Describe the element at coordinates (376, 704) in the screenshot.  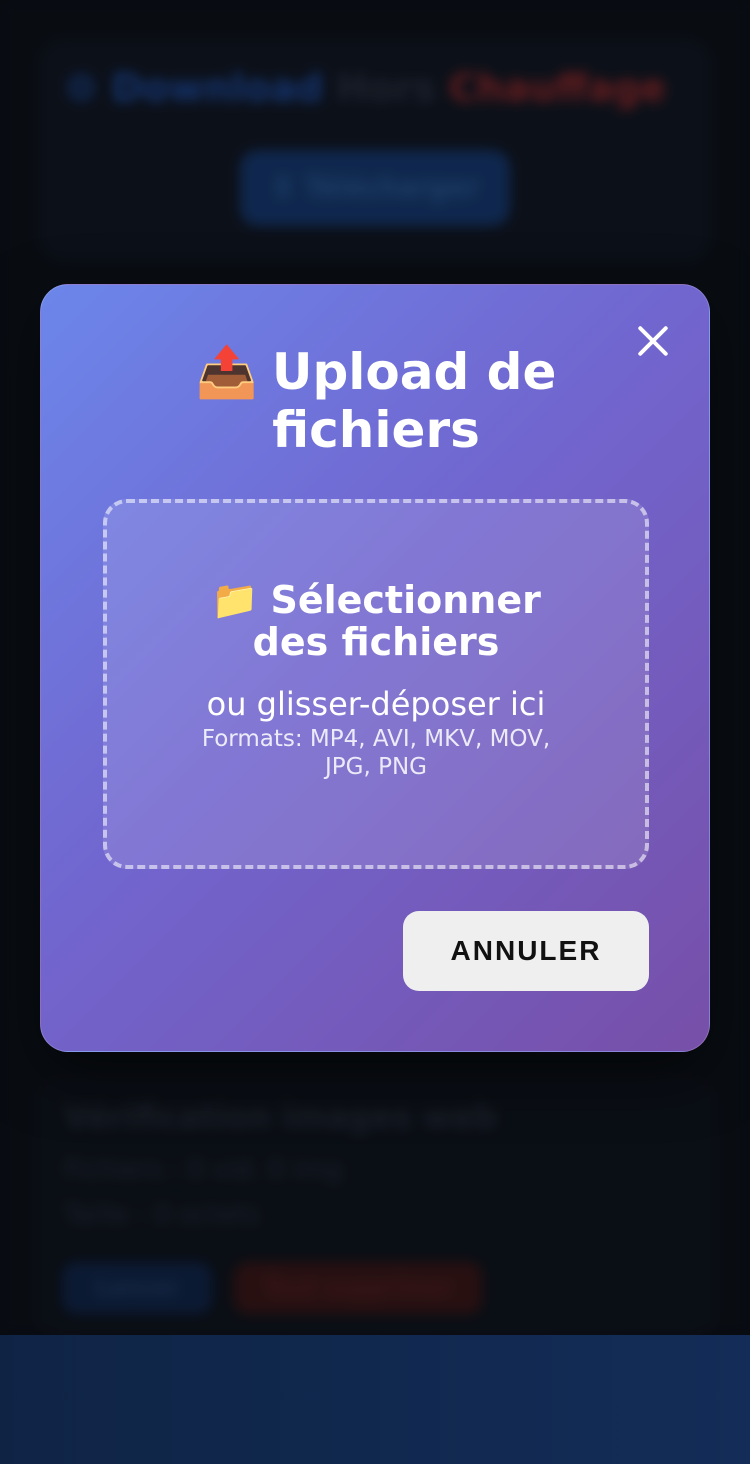
I see `drop-hint: ou glisser-déposer ici` at that location.